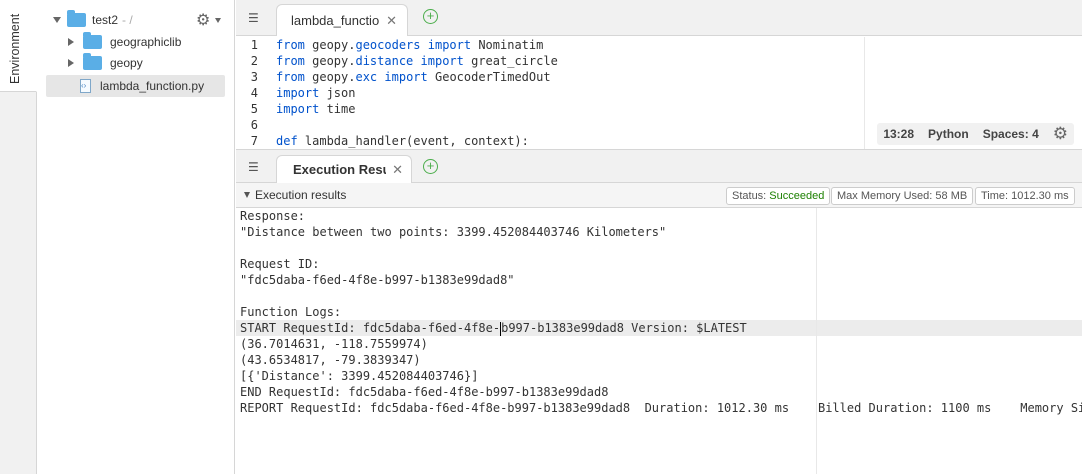 This screenshot has width=1082, height=474. Describe the element at coordinates (273, 125) in the screenshot. I see `line-source` at that location.